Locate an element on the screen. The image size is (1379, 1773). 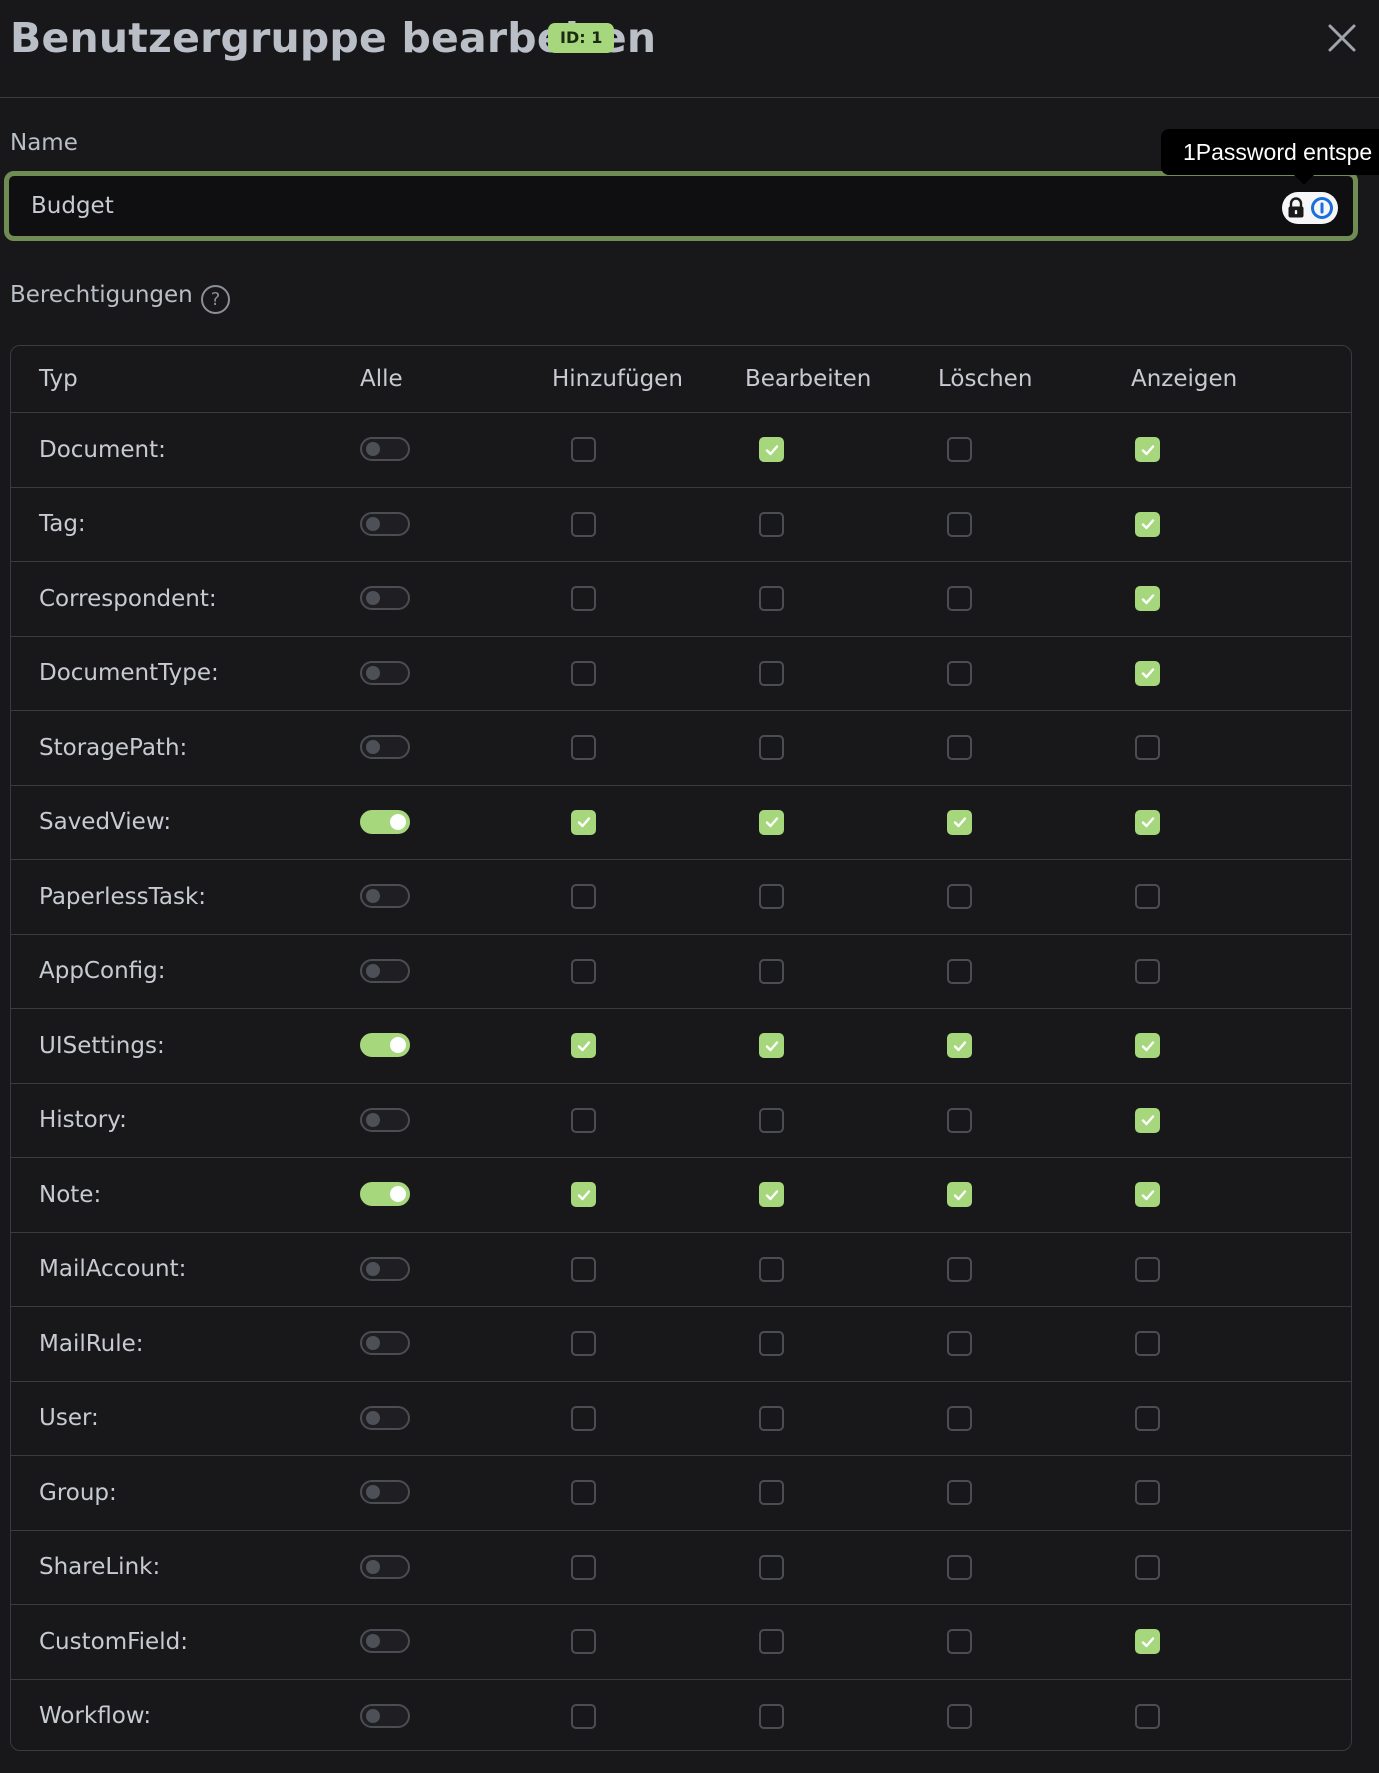
permission-type-label: User: is located at coordinates (69, 1418).